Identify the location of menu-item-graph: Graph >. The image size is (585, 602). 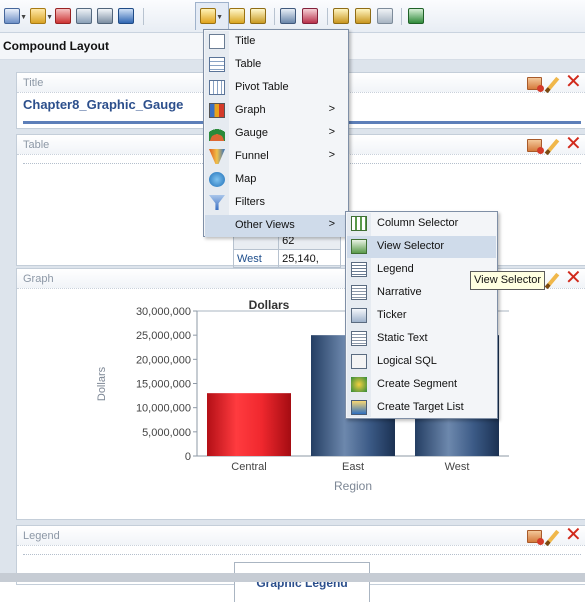
(276, 111).